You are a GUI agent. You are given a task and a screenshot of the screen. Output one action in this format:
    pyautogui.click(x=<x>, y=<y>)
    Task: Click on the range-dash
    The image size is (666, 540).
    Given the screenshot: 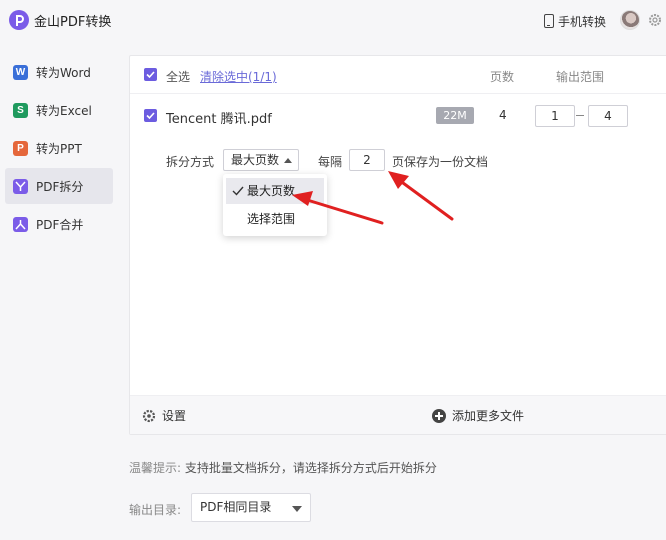 What is the action you would take?
    pyautogui.click(x=580, y=115)
    